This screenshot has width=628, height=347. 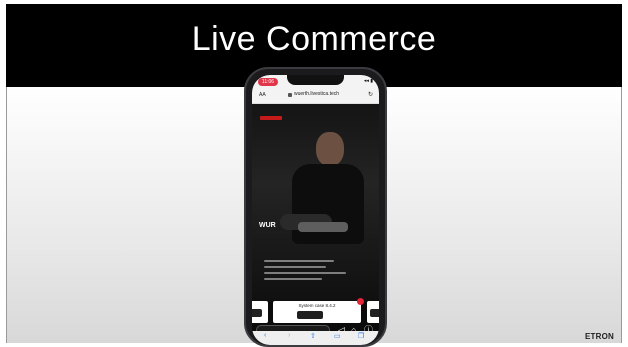 I want to click on slide-title: Live Commerce, so click(x=314, y=39).